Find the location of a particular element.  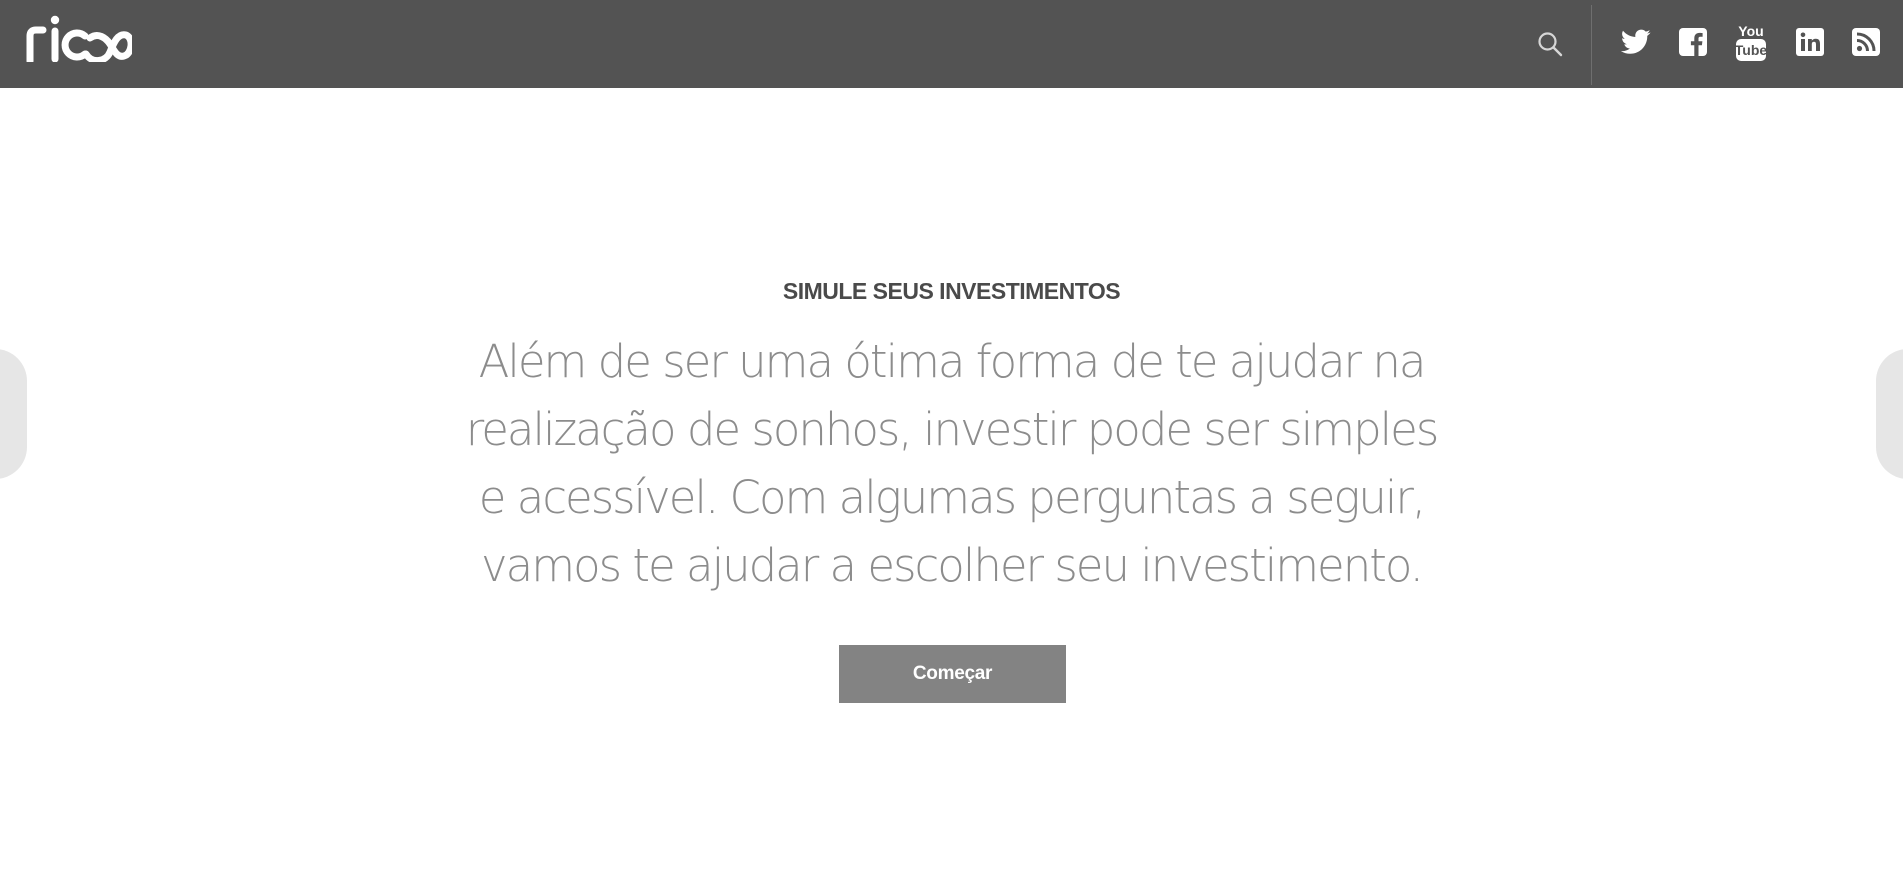

section-eyebrow: SIMULE SEUS INVESTIMENTOS is located at coordinates (951, 291).